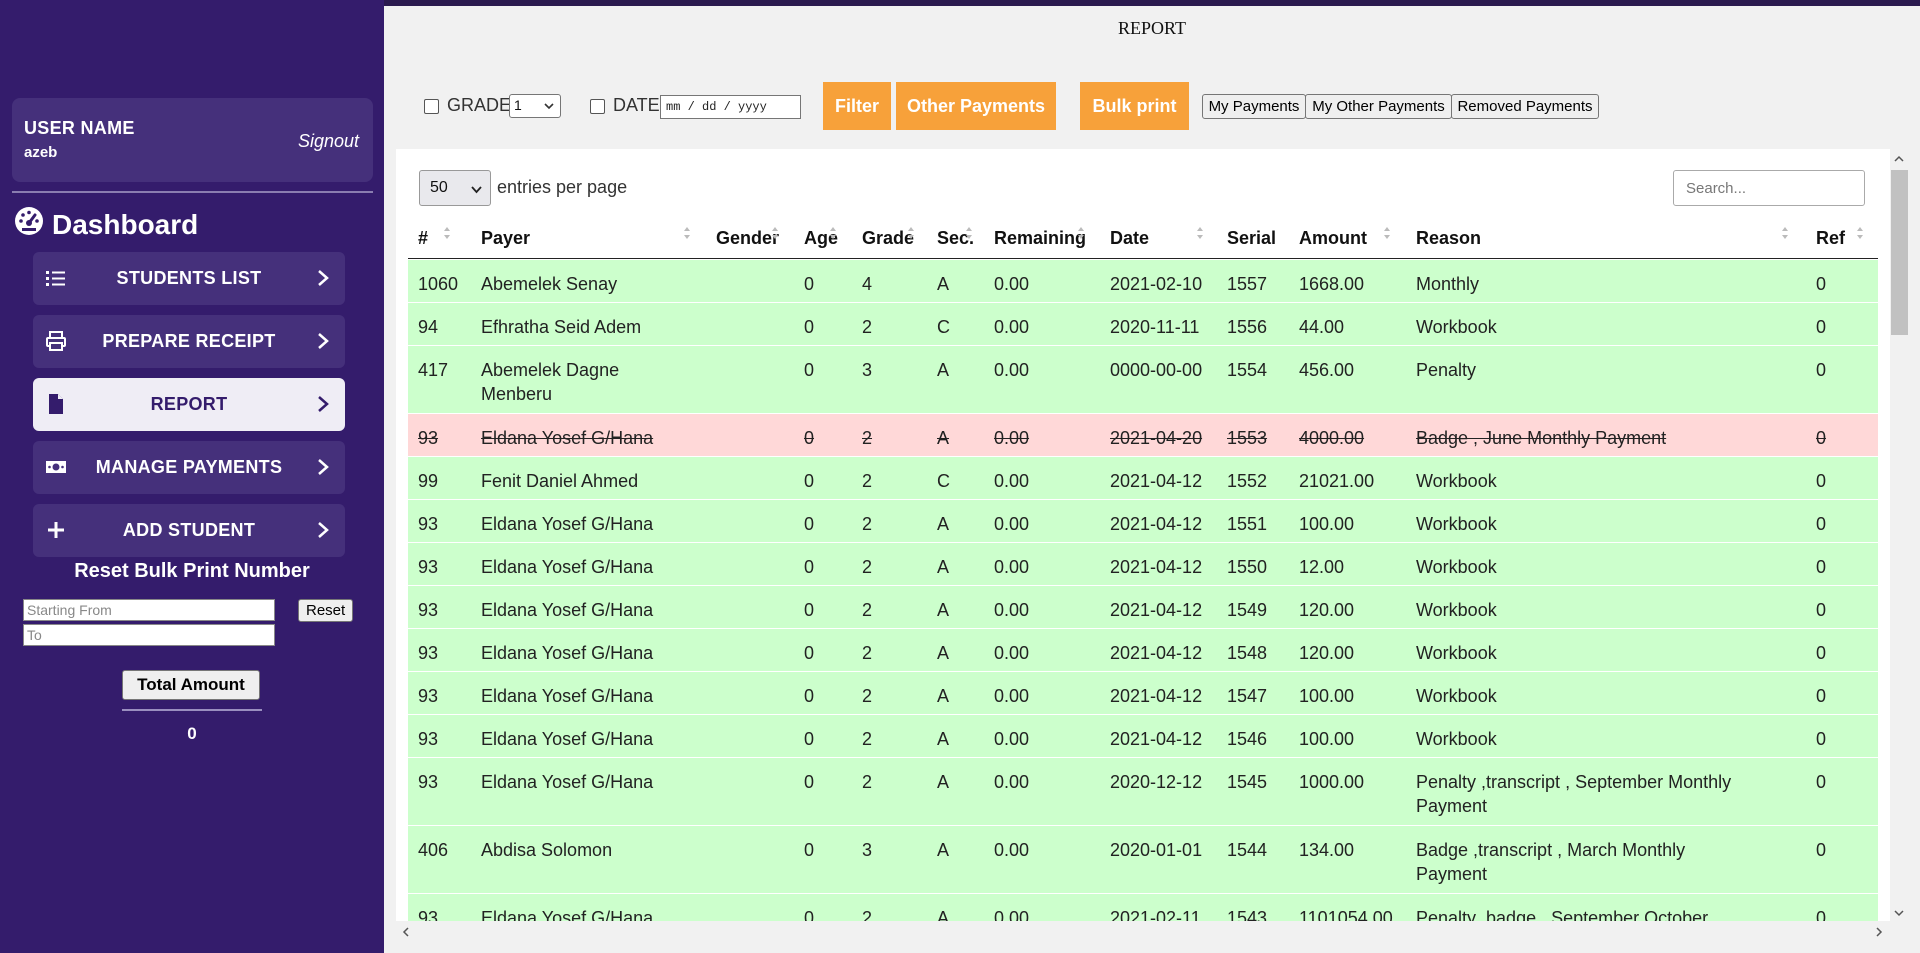 This screenshot has height=953, width=1920. Describe the element at coordinates (747, 238) in the screenshot. I see `column-header-gender: Gender` at that location.